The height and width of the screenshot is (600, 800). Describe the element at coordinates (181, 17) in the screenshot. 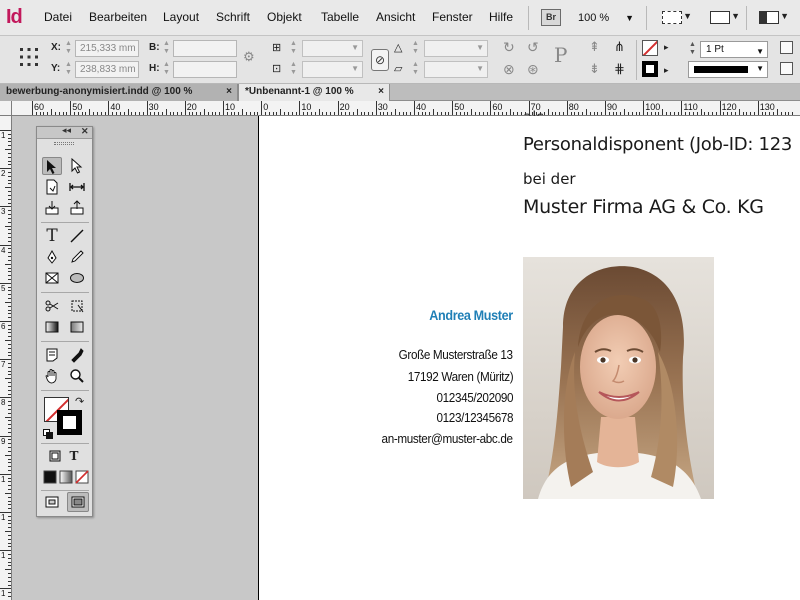

I see `menu-layout: Layout` at that location.